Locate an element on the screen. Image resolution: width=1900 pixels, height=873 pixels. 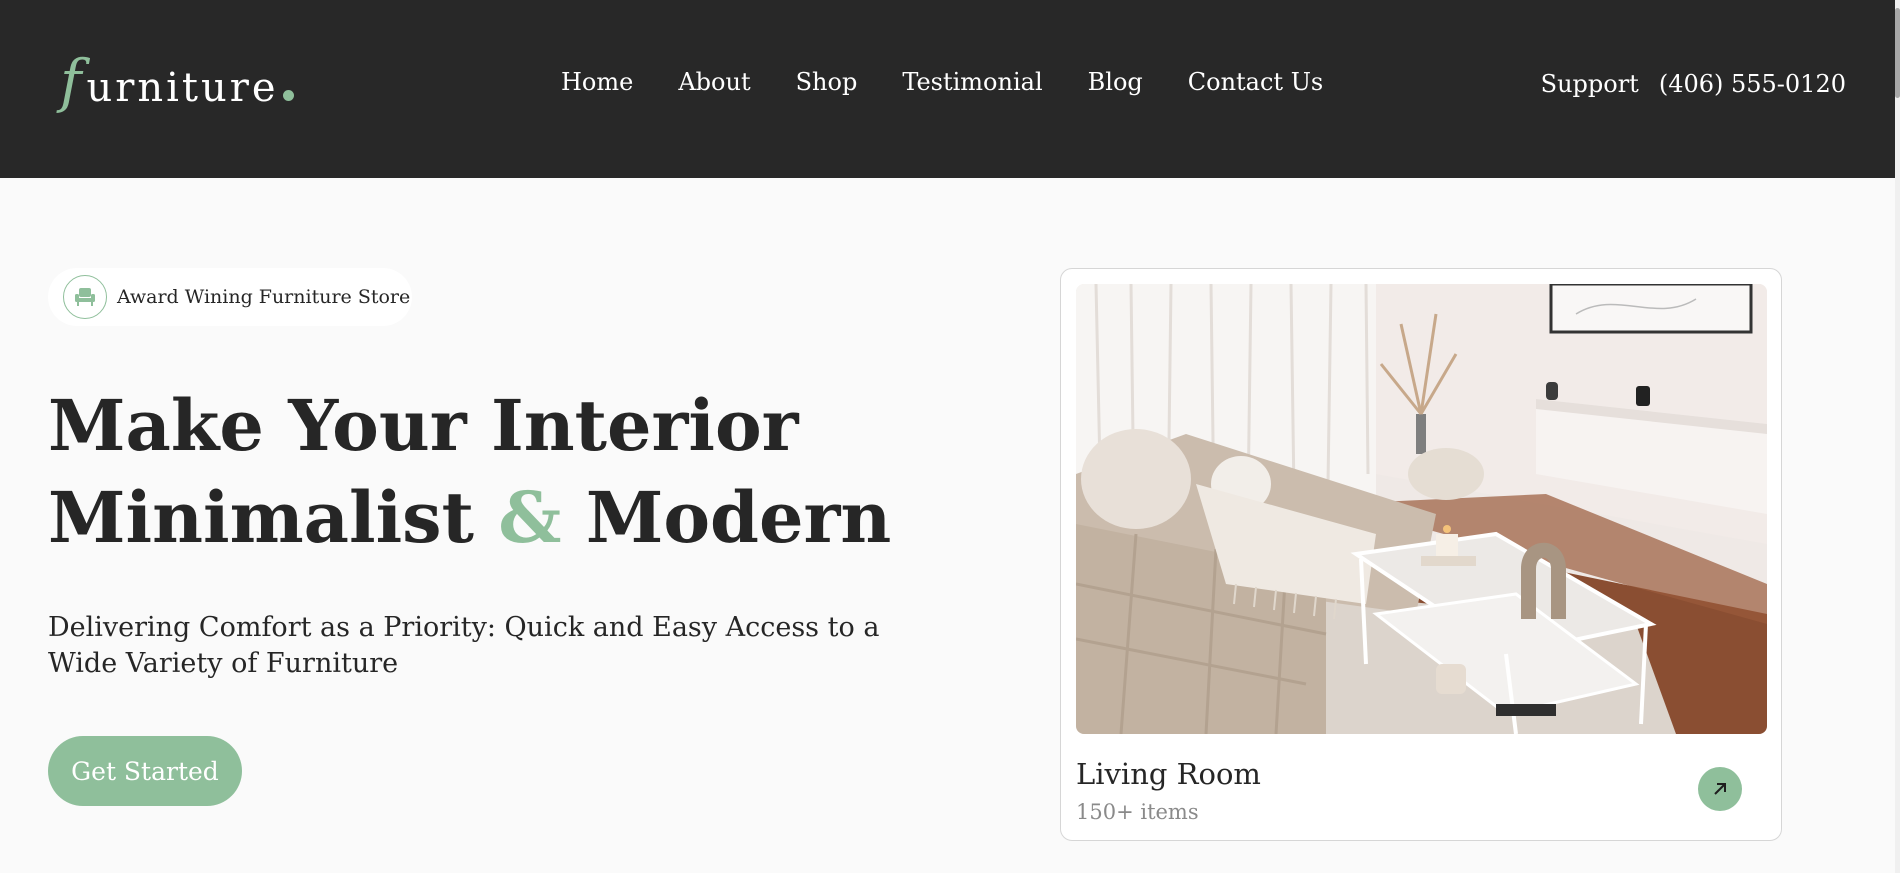
card-title: Living Room is located at coordinates (1168, 774).